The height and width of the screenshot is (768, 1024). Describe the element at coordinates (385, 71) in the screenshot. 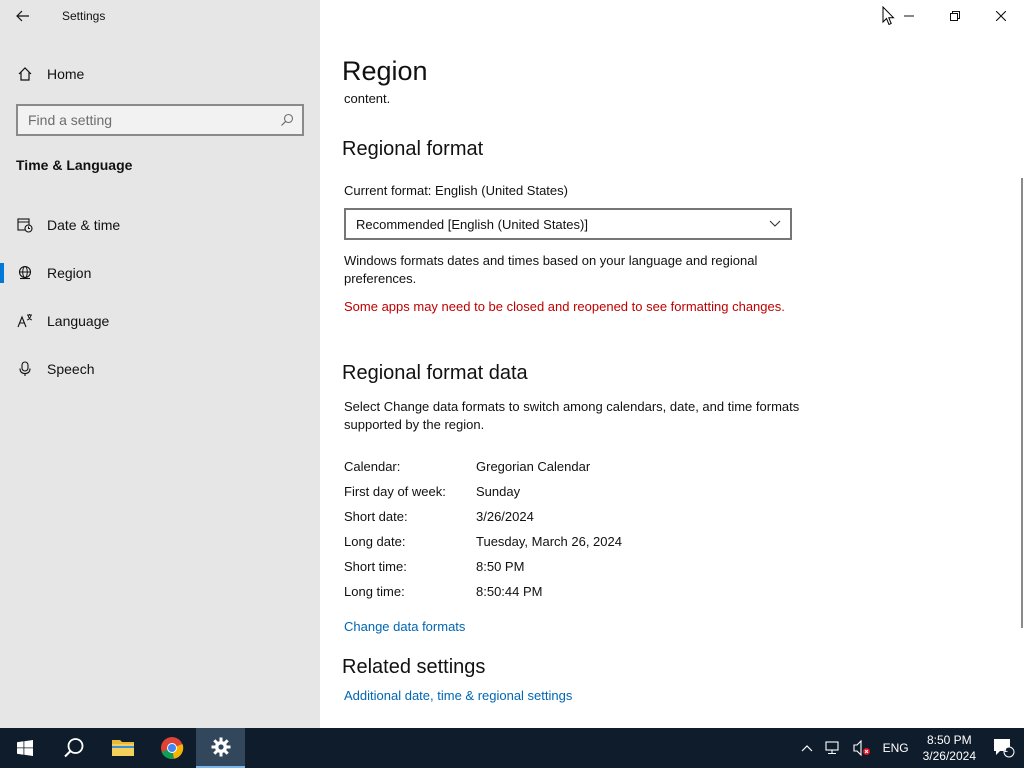

I see `page-title: Region` at that location.